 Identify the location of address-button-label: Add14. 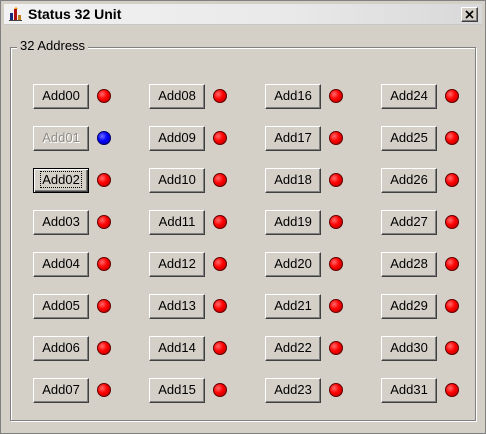
(177, 347).